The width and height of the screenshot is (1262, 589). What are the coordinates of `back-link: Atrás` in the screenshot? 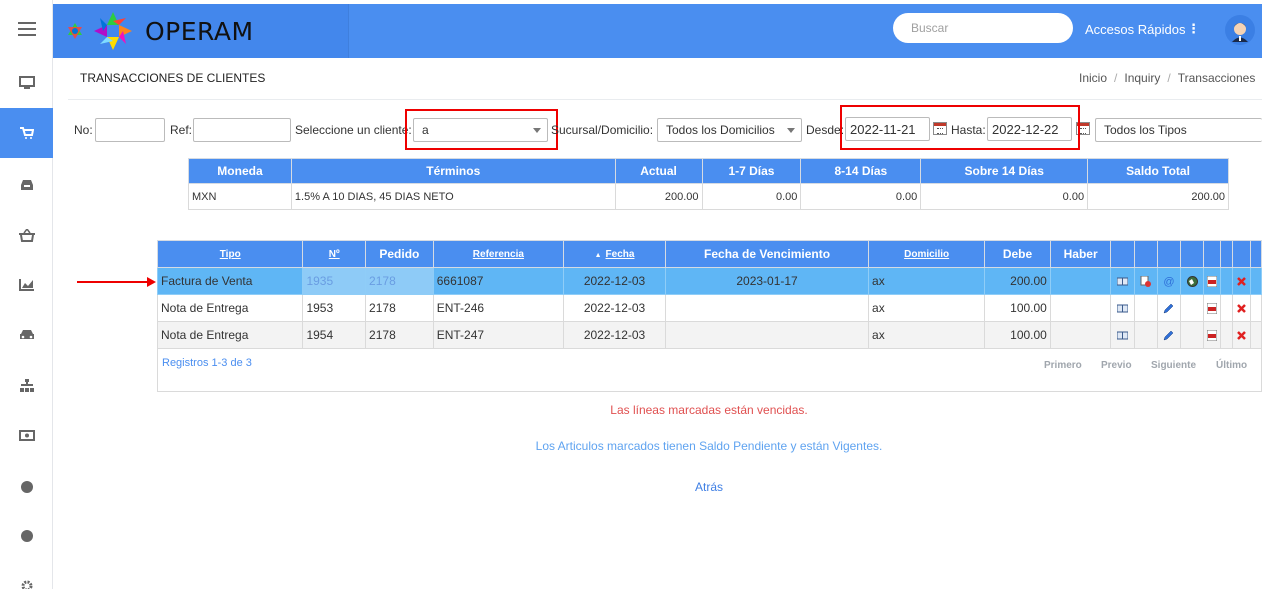 It's located at (631, 487).